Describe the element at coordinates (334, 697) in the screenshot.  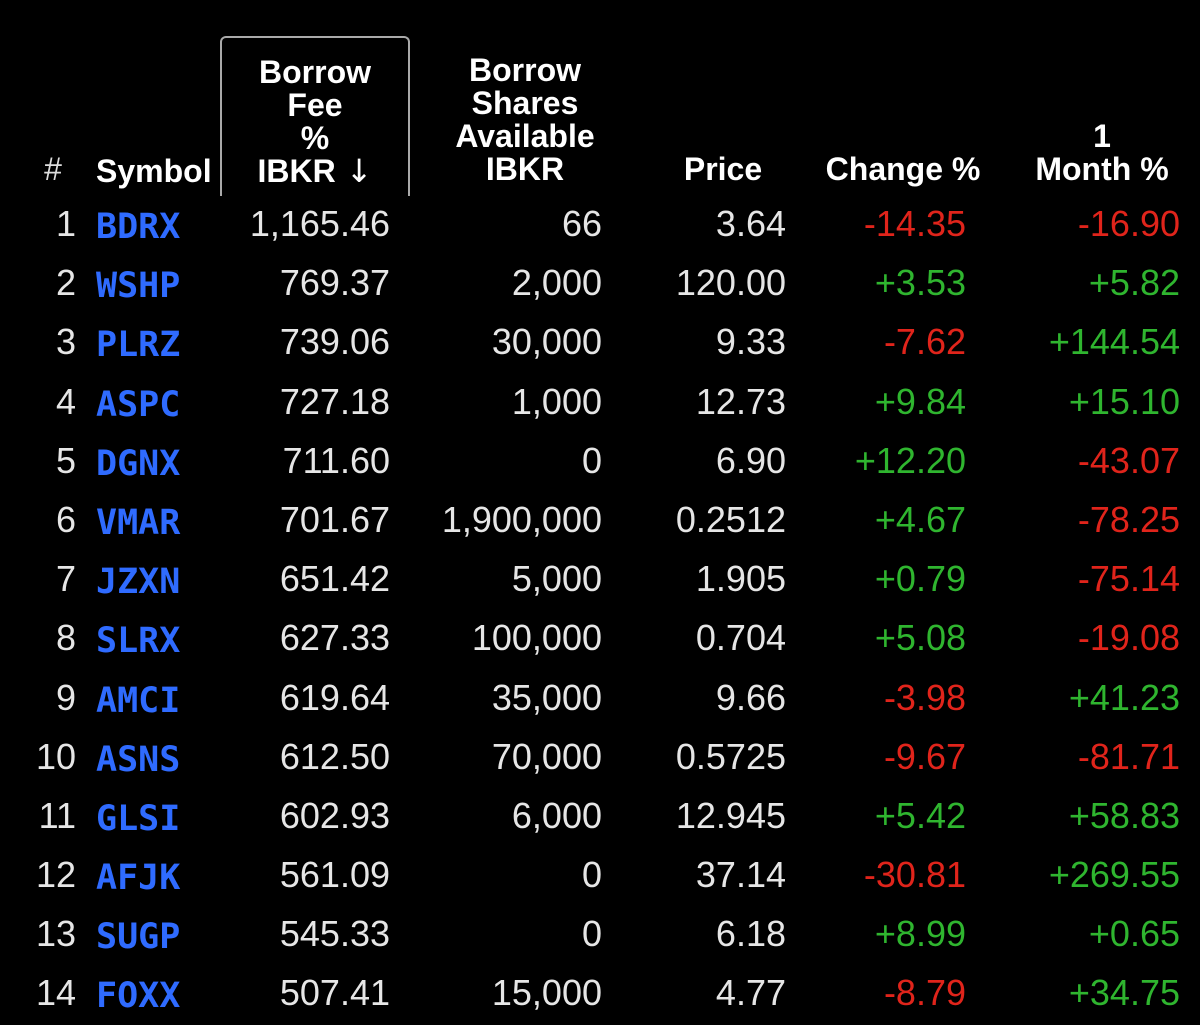
I see `row-borrow-fee: 619.64` at that location.